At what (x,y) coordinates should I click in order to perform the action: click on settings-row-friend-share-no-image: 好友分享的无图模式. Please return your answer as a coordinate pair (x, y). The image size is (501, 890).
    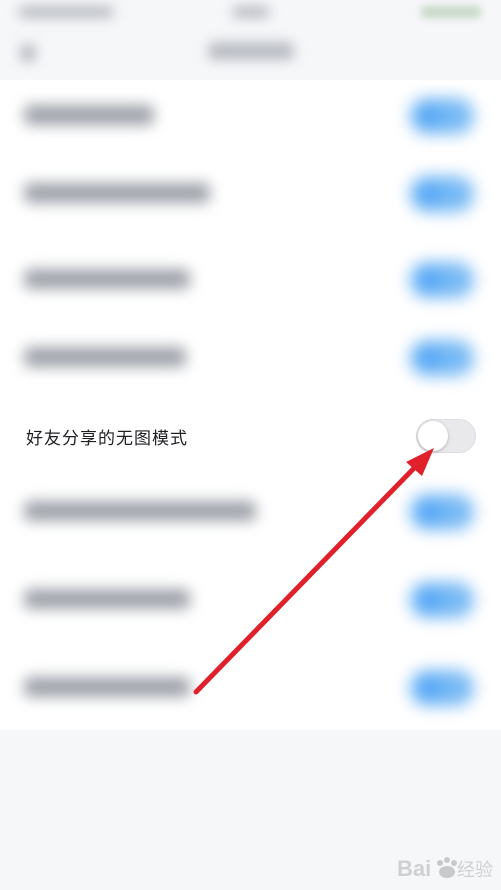
    Looking at the image, I should click on (250, 436).